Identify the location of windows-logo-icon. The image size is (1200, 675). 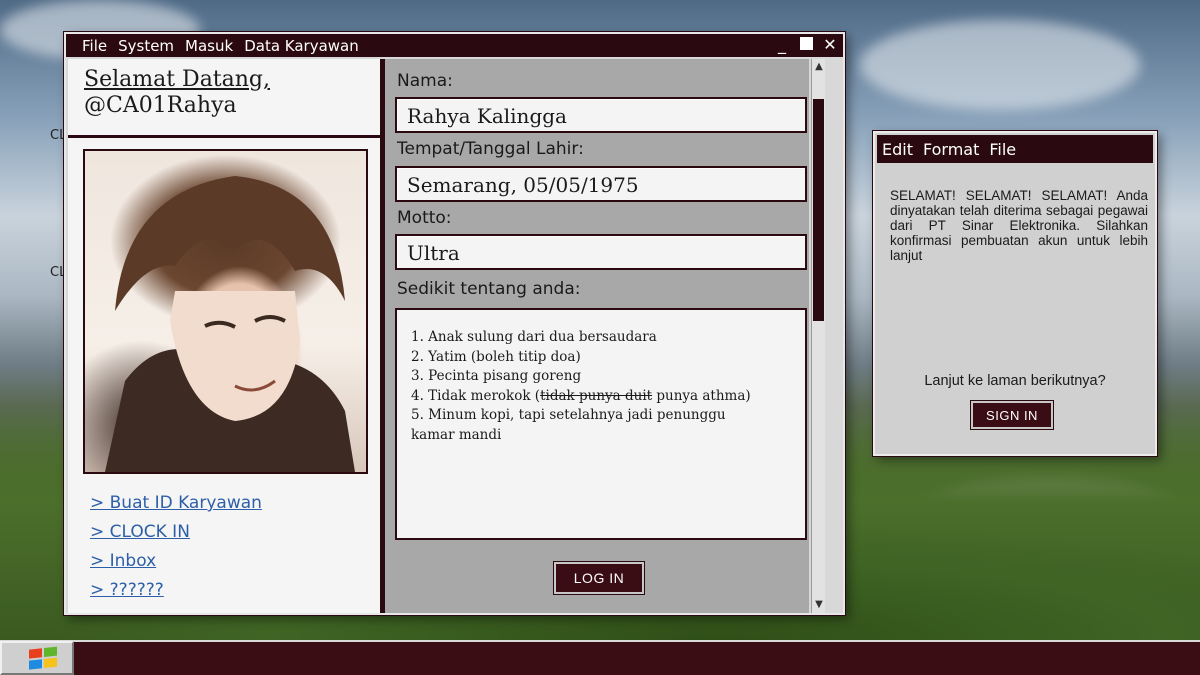
(44, 658).